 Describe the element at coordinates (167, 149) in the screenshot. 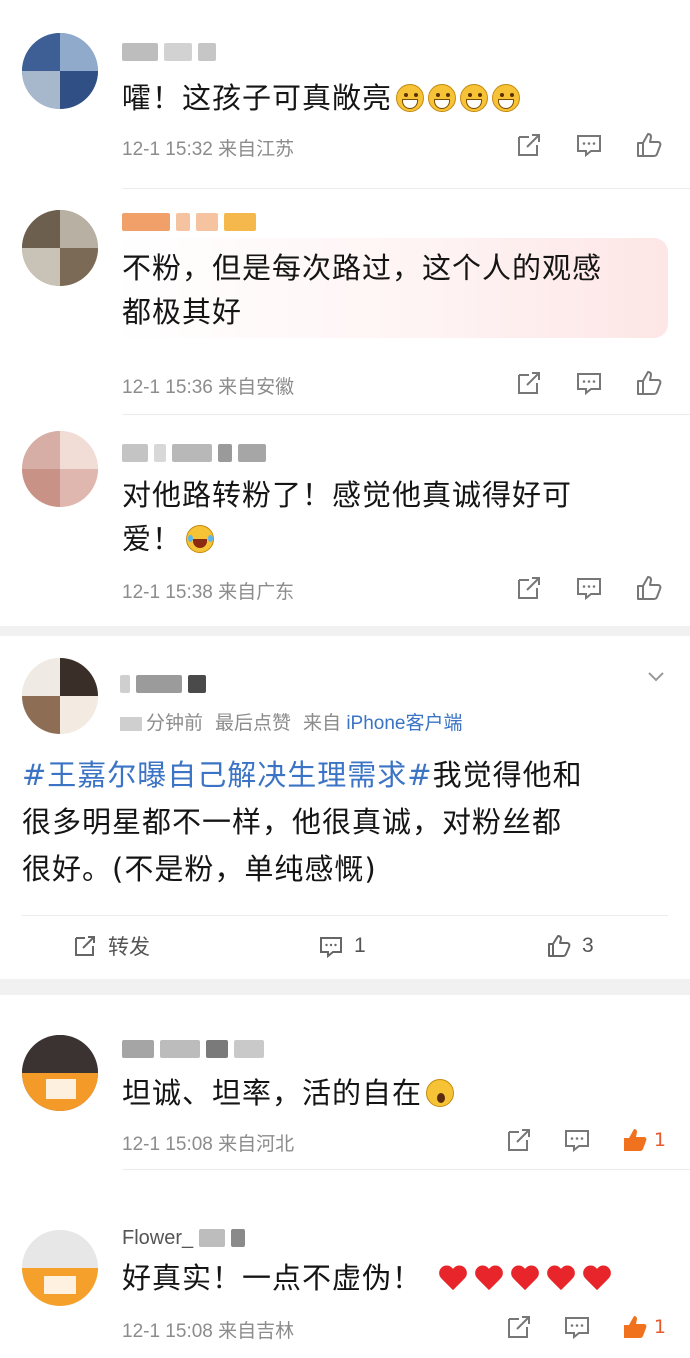

I see `comment-date: 12-1 15:32` at that location.